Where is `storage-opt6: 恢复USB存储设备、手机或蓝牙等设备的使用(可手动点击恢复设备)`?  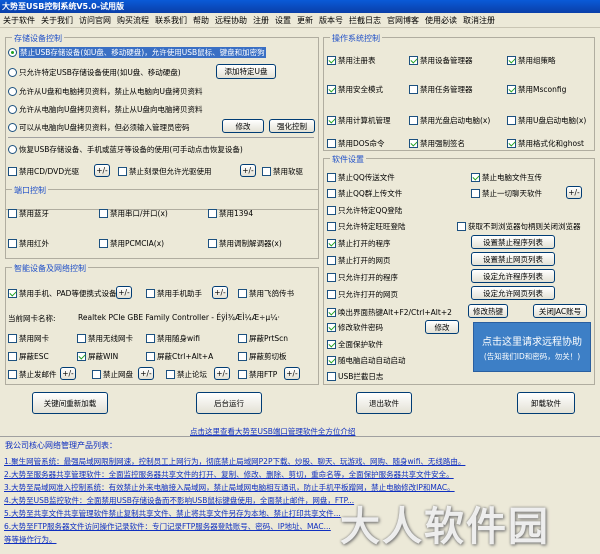 storage-opt6: 恢复USB存储设备、手机或蓝牙等设备的使用(可手动点击恢复设备) is located at coordinates (125, 149).